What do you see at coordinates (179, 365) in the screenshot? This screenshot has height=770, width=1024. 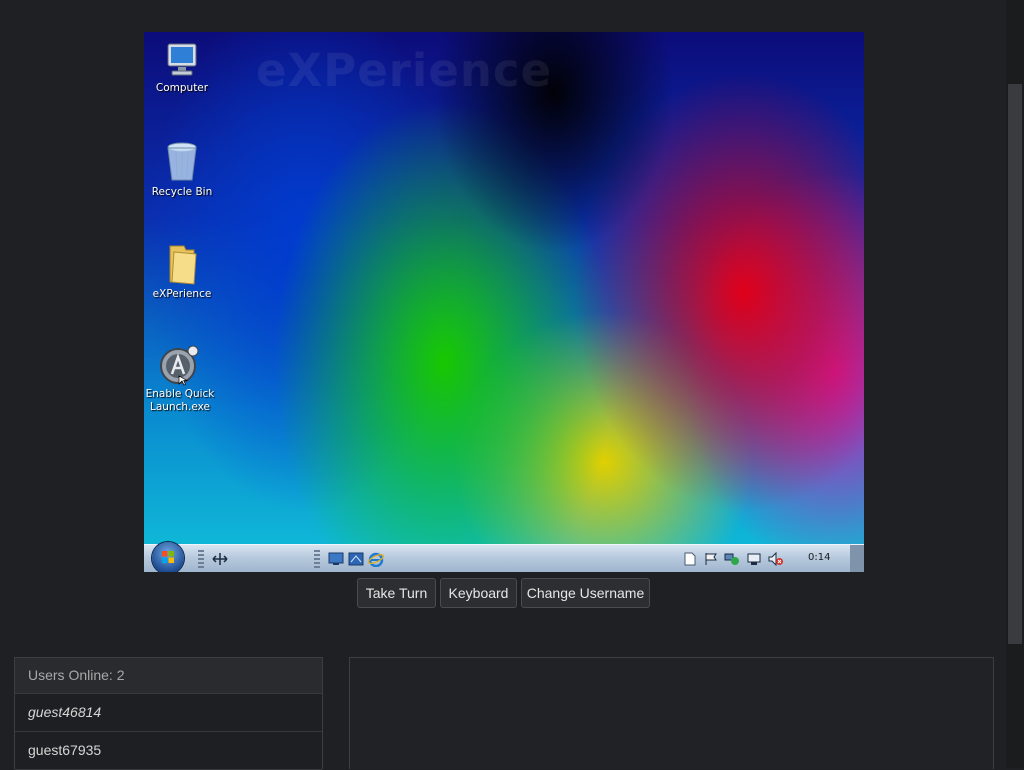 I see `quick-launch-app-icon` at bounding box center [179, 365].